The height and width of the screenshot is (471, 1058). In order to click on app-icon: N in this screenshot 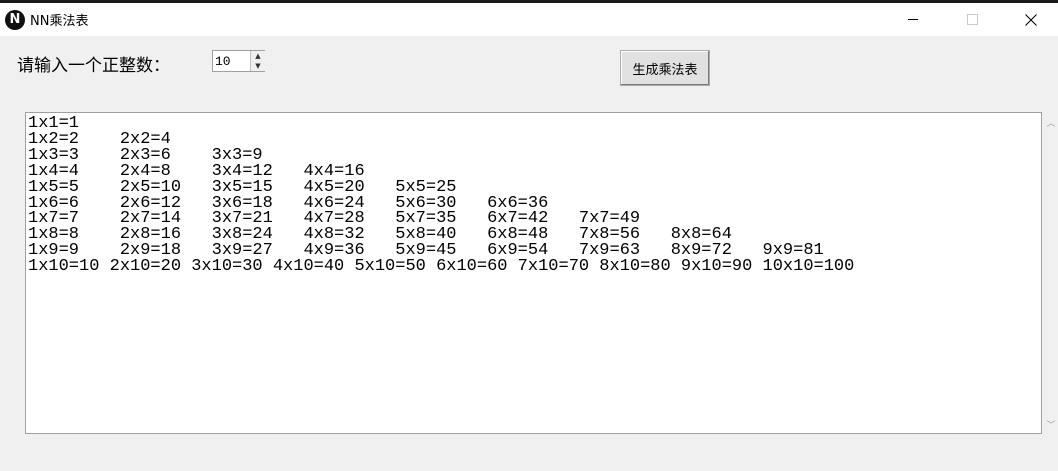, I will do `click(15, 19)`.